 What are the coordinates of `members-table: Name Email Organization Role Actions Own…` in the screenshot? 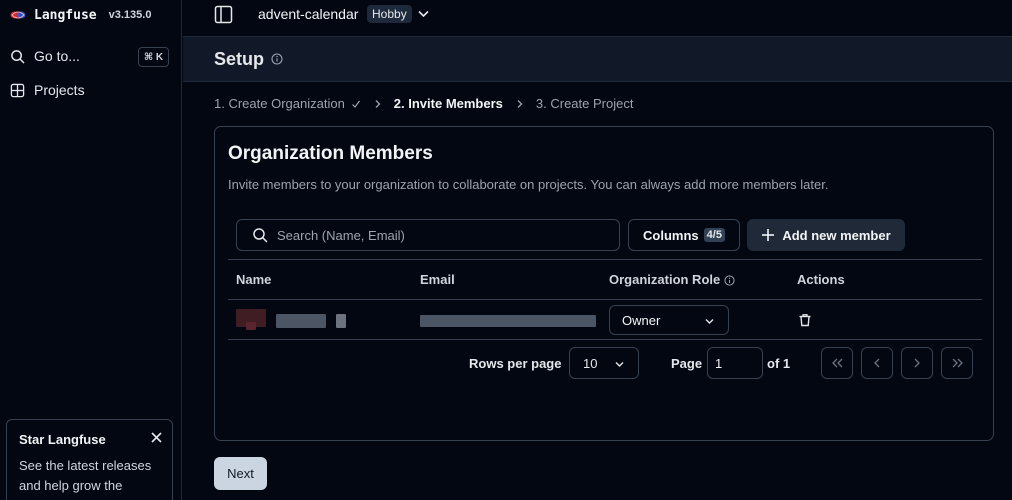 It's located at (605, 299).